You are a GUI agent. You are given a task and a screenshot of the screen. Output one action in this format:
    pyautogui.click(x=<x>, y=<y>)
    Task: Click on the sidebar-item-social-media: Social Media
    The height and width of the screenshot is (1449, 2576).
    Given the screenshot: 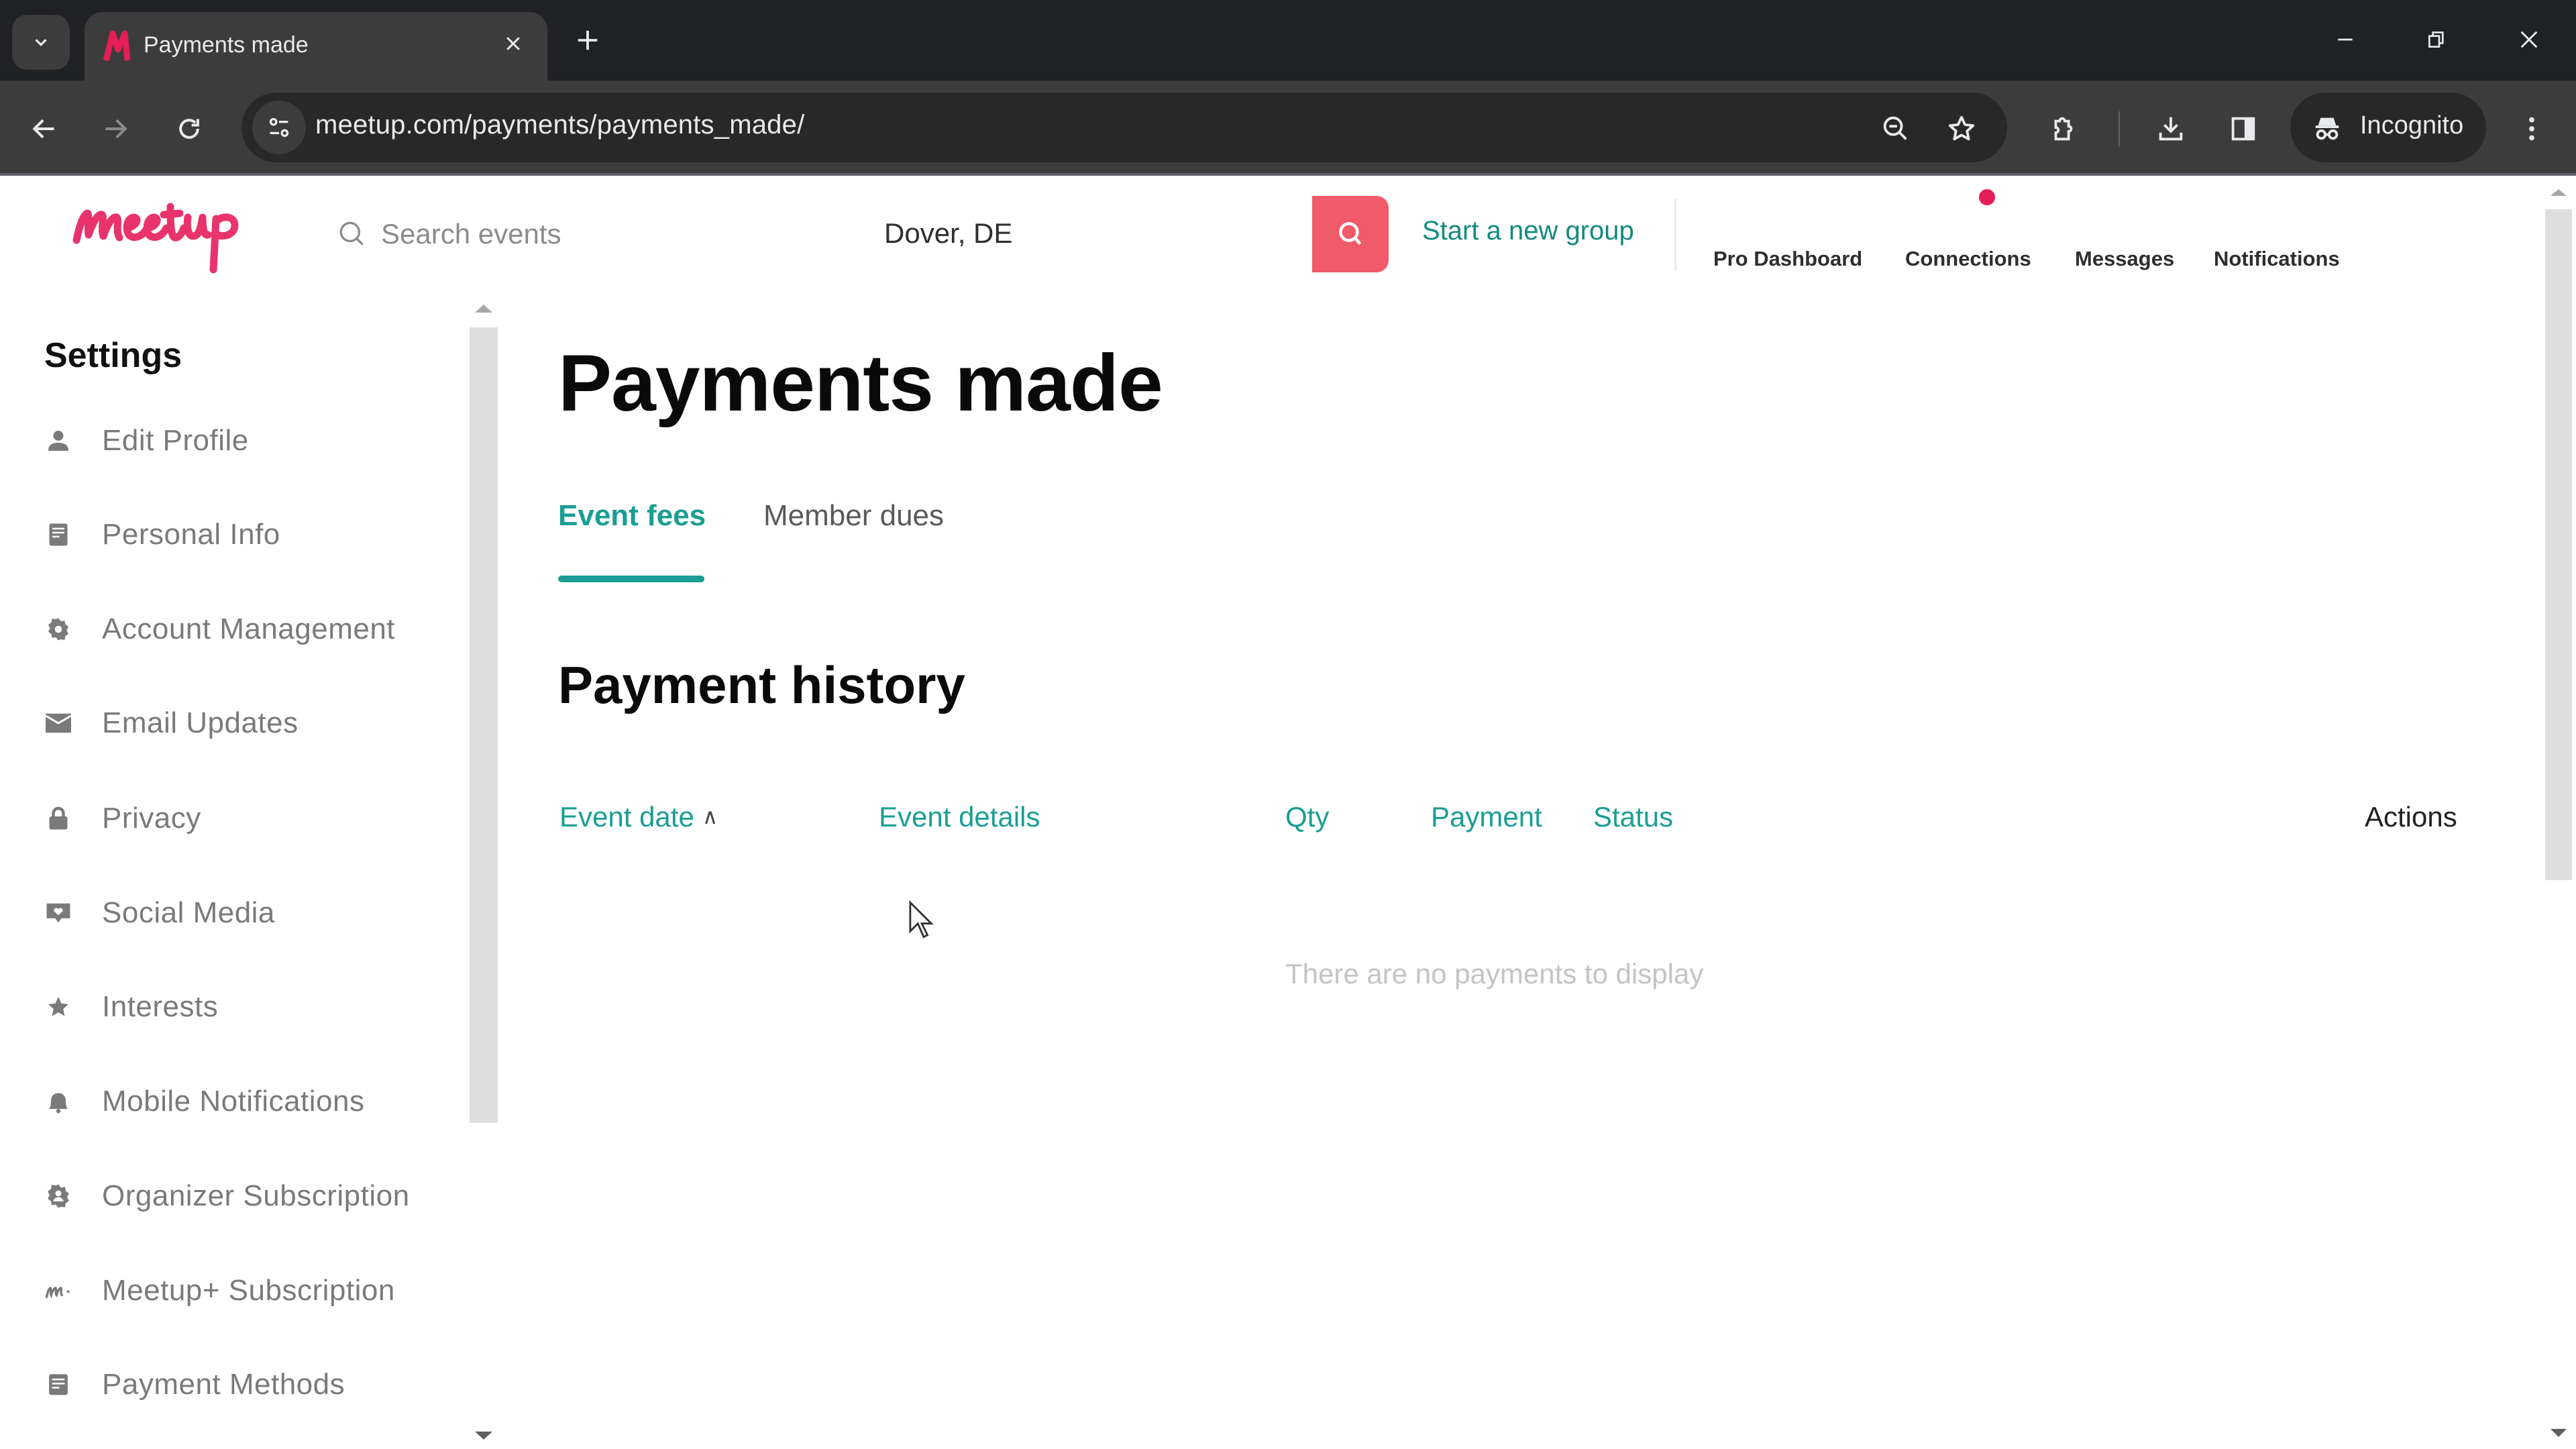 What is the action you would take?
    pyautogui.click(x=248, y=913)
    